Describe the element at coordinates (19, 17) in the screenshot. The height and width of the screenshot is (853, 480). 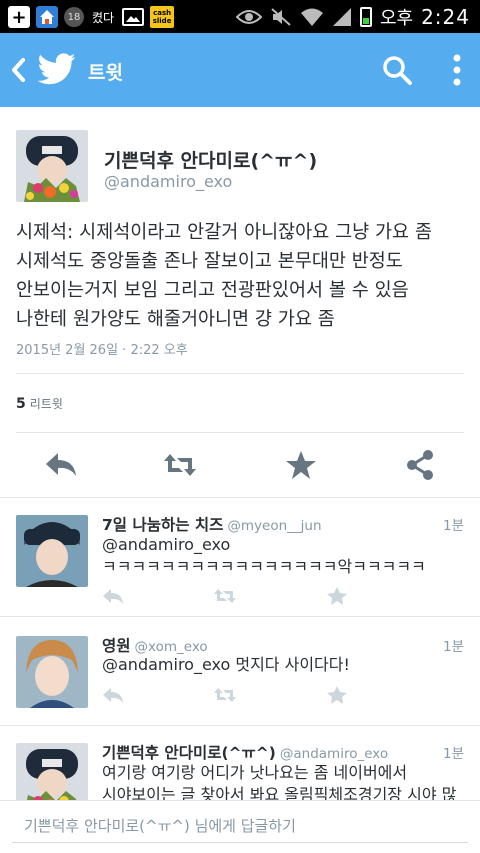
I see `add-notification-icon: +` at that location.